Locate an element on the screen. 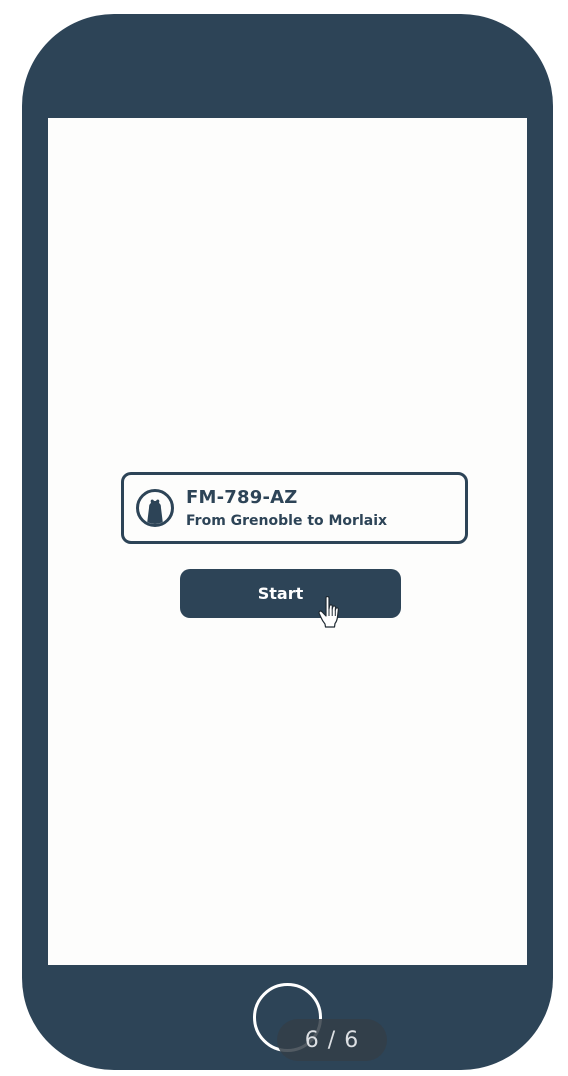  vehicle-plate: FM-789-AZ is located at coordinates (242, 497).